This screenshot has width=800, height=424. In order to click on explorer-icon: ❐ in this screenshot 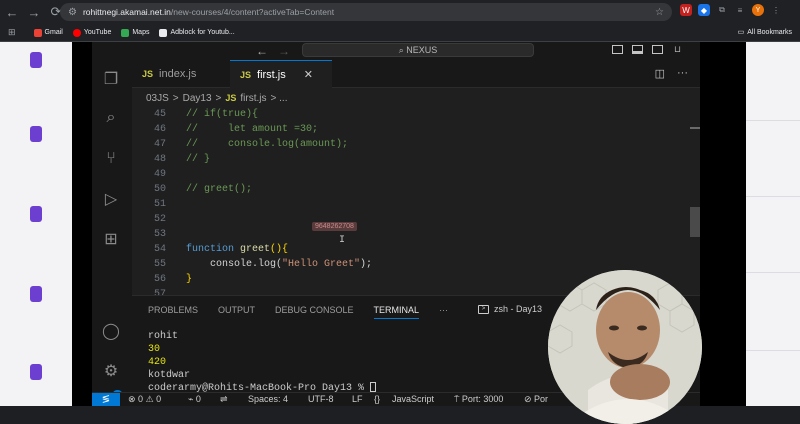, I will do `click(111, 79)`.